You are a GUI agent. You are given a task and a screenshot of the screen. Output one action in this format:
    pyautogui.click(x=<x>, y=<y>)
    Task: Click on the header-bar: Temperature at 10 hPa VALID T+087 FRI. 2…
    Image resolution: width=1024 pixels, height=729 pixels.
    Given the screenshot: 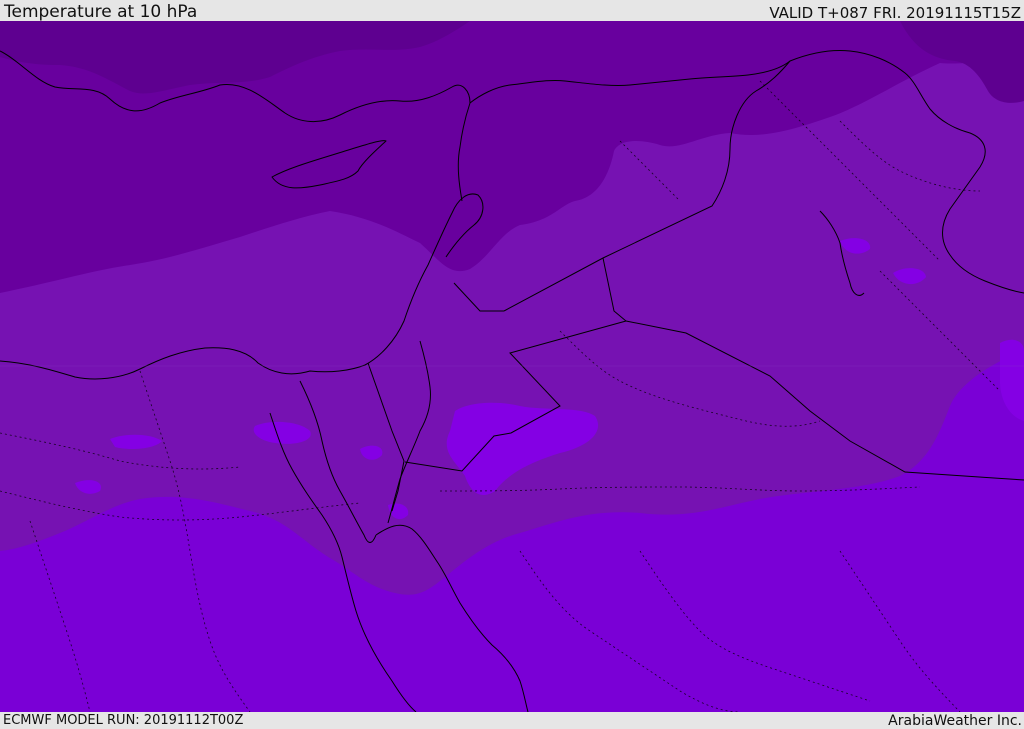 What is the action you would take?
    pyautogui.click(x=512, y=11)
    